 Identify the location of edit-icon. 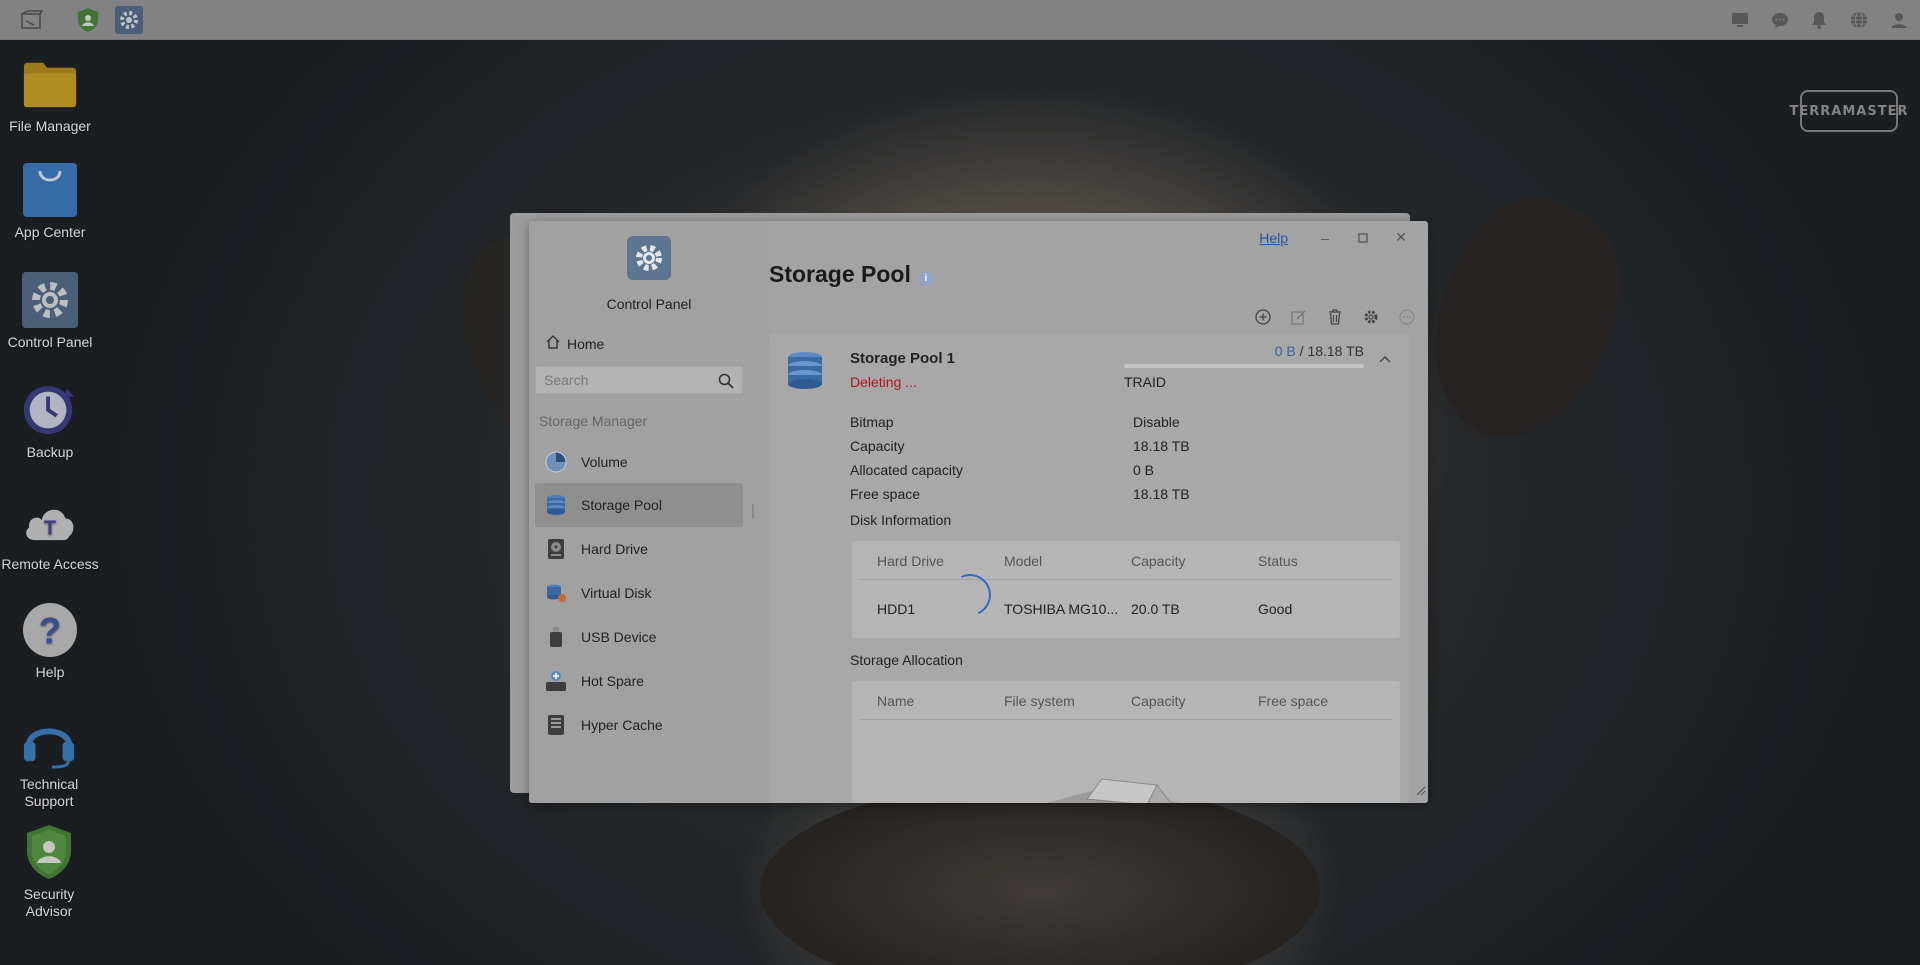
(1299, 317).